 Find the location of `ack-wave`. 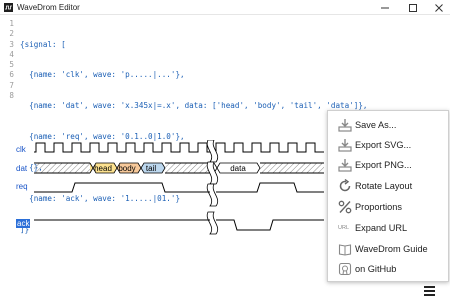

ack-wave is located at coordinates (179, 225).